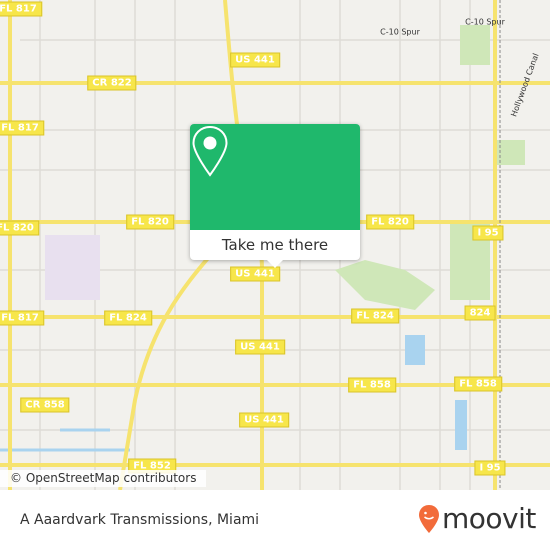 The image size is (550, 550). What do you see at coordinates (275, 520) in the screenshot?
I see `footer: A Aaardvark Transmissions, Miami moovit` at bounding box center [275, 520].